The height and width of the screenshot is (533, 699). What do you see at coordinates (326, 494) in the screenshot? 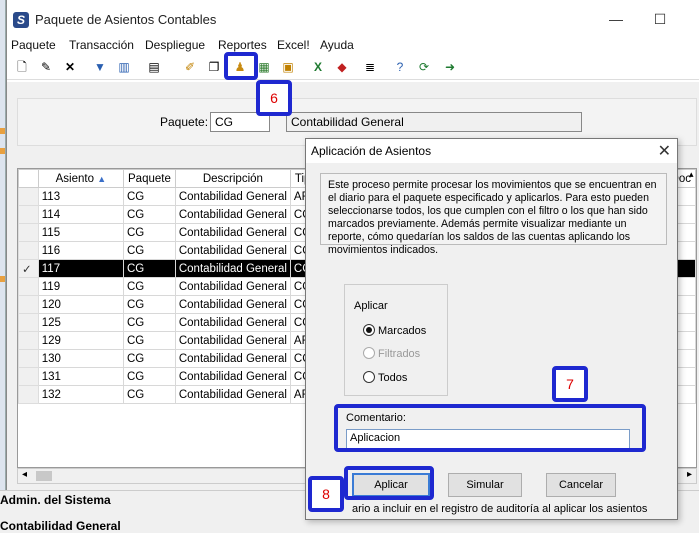
I see `step-8-callout: 8` at bounding box center [326, 494].